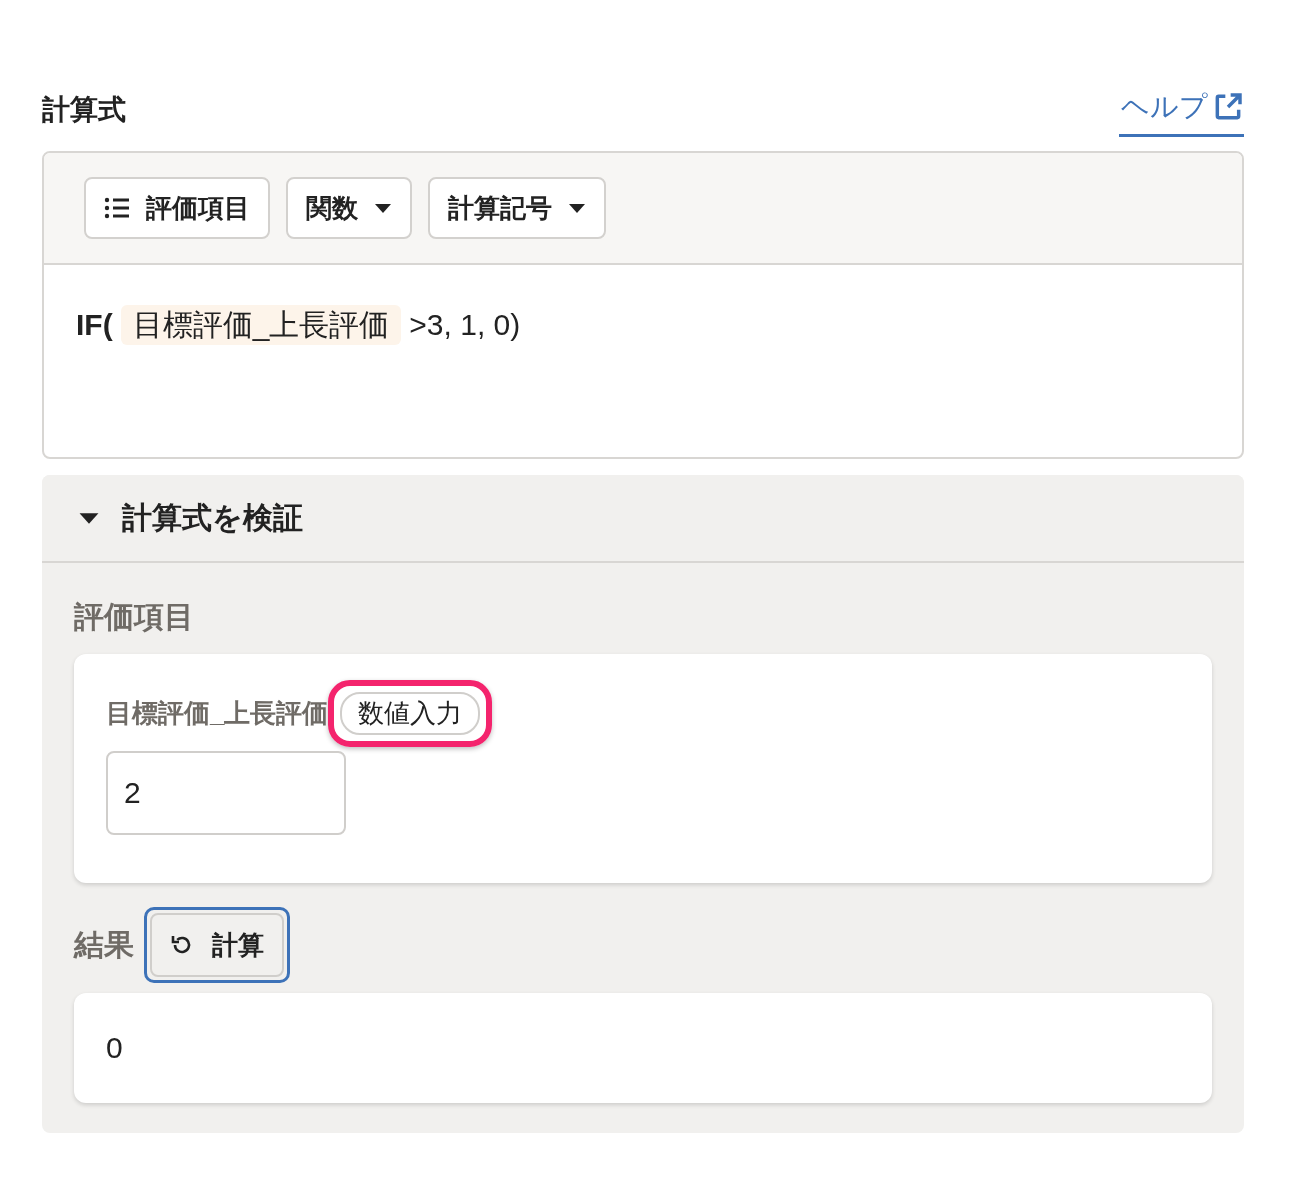 This screenshot has height=1190, width=1294. I want to click on formula-input: IF( 目標評価_上長評価 >3, 1, 0), so click(643, 361).